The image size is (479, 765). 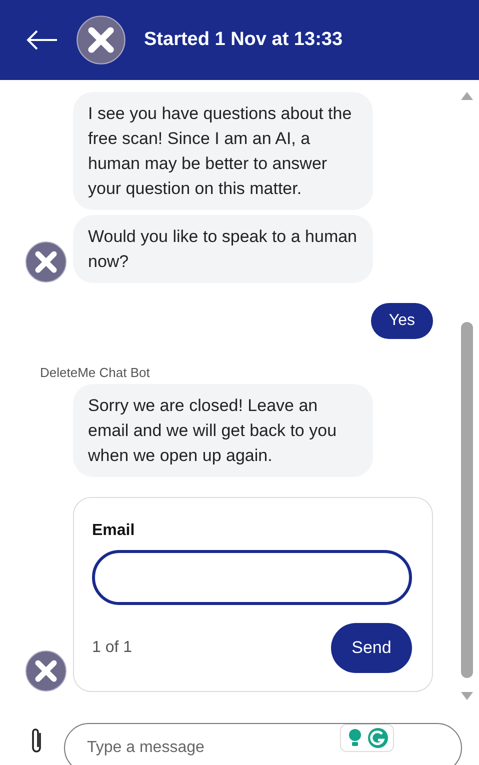 I want to click on bot-message: I see you have questions about the free scan! Since I am an AI, a human may be better to answer your question on this matter., so click(x=223, y=151).